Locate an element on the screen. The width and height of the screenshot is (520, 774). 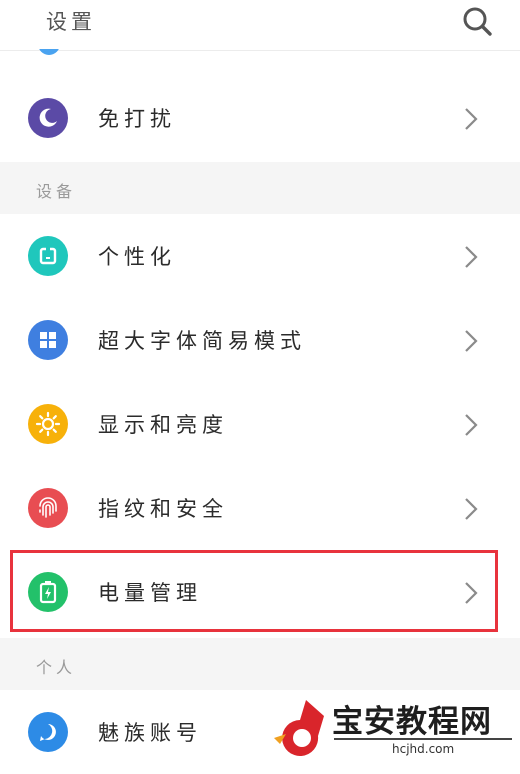
account-icon is located at coordinates (48, 732).